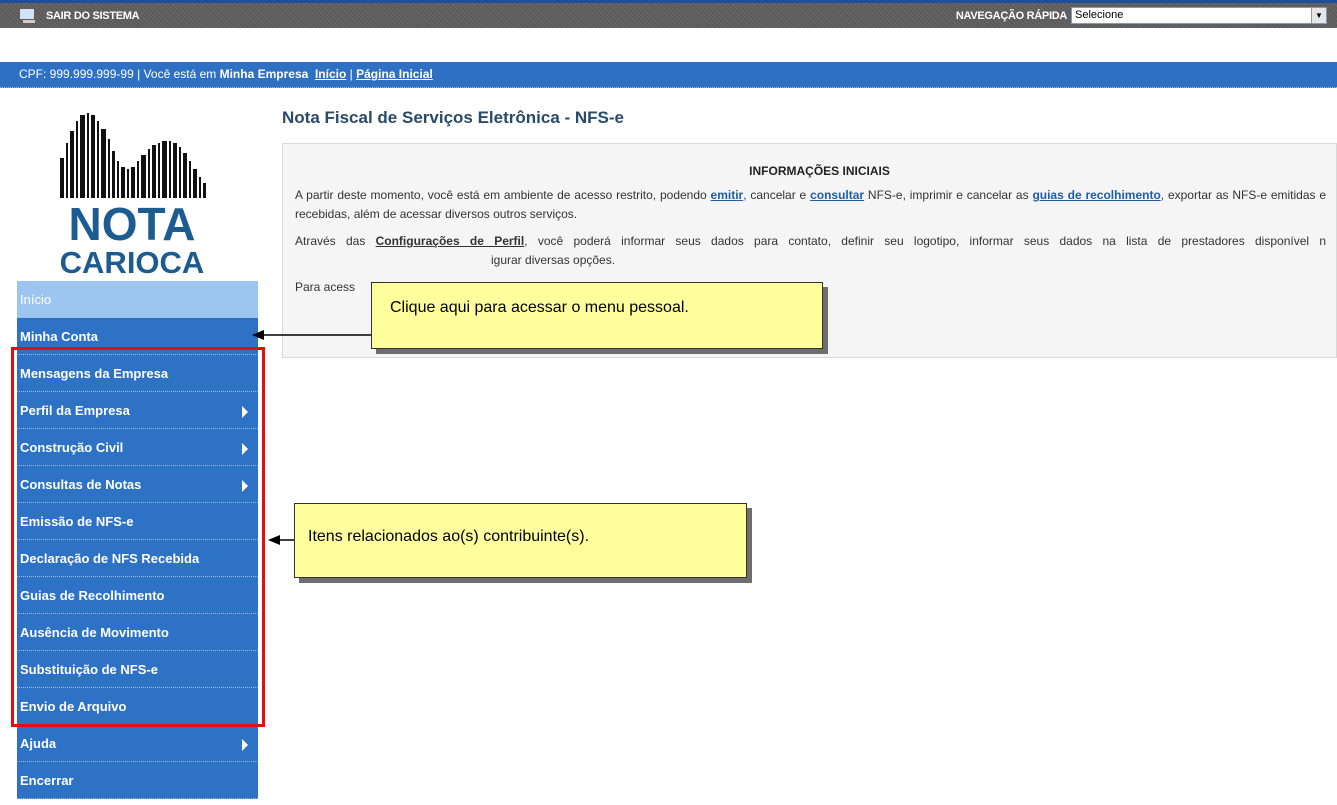 The width and height of the screenshot is (1337, 805). I want to click on info-text: NFS-e, imprimir e cancelar as, so click(948, 195).